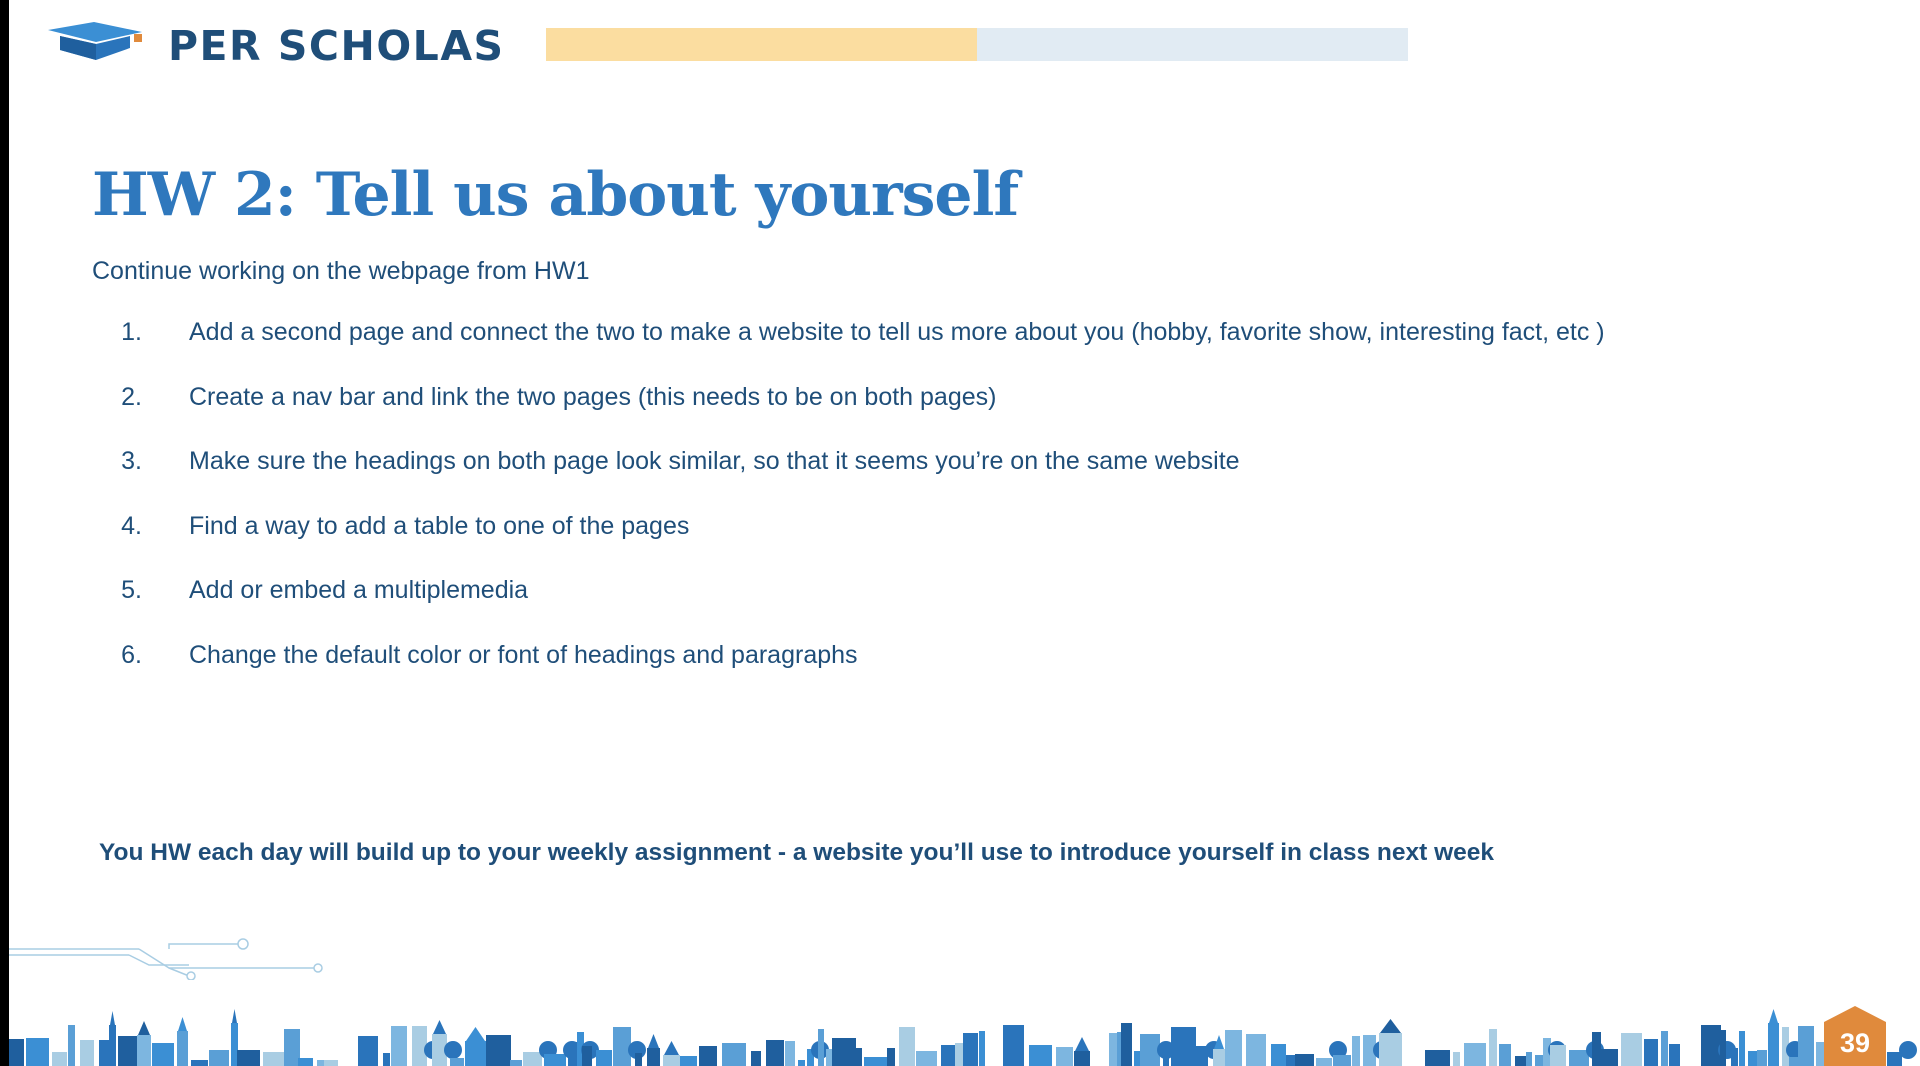  I want to click on page-number: 39, so click(1855, 1043).